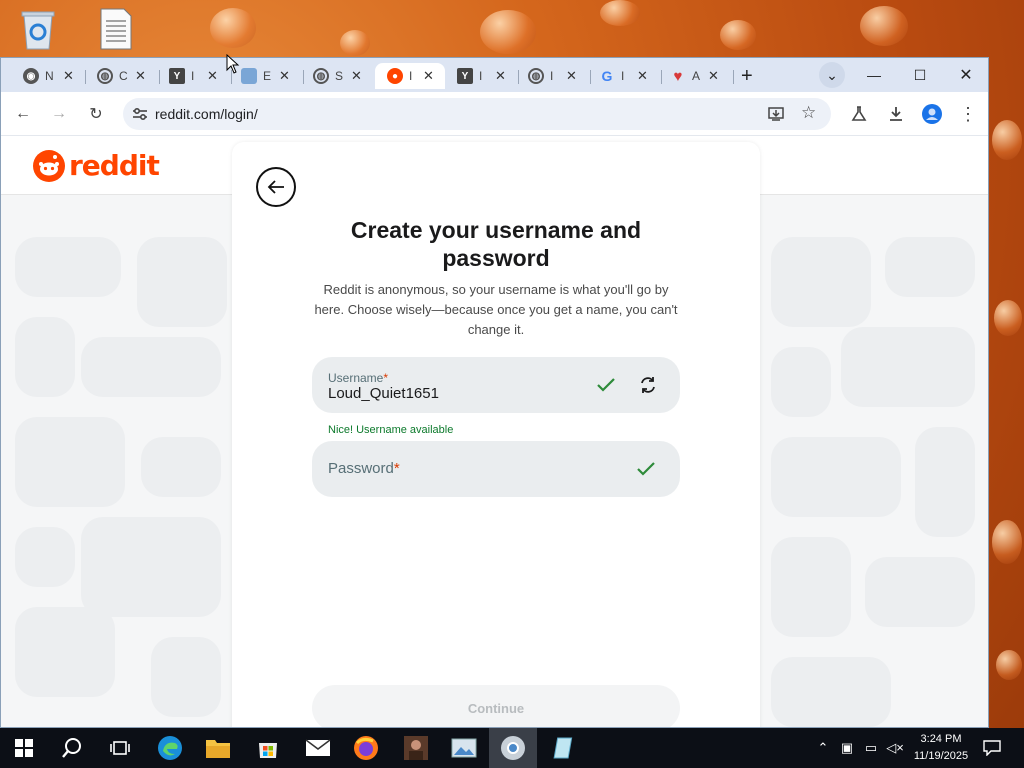 The image size is (1024, 768). I want to click on heart-icon: ♥, so click(678, 76).